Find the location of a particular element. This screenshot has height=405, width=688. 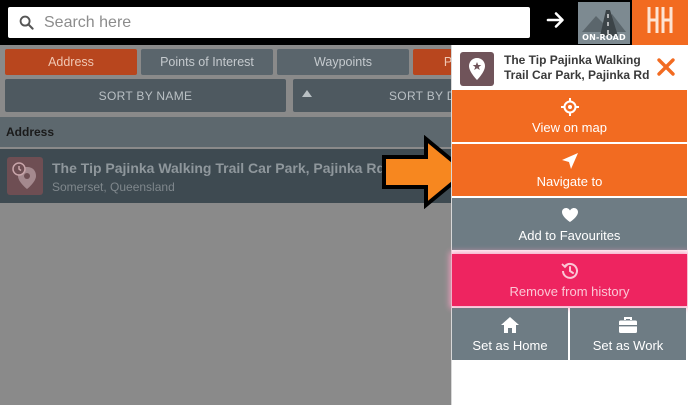

sort-by-name-button: SORT BY NAME is located at coordinates (145, 95).